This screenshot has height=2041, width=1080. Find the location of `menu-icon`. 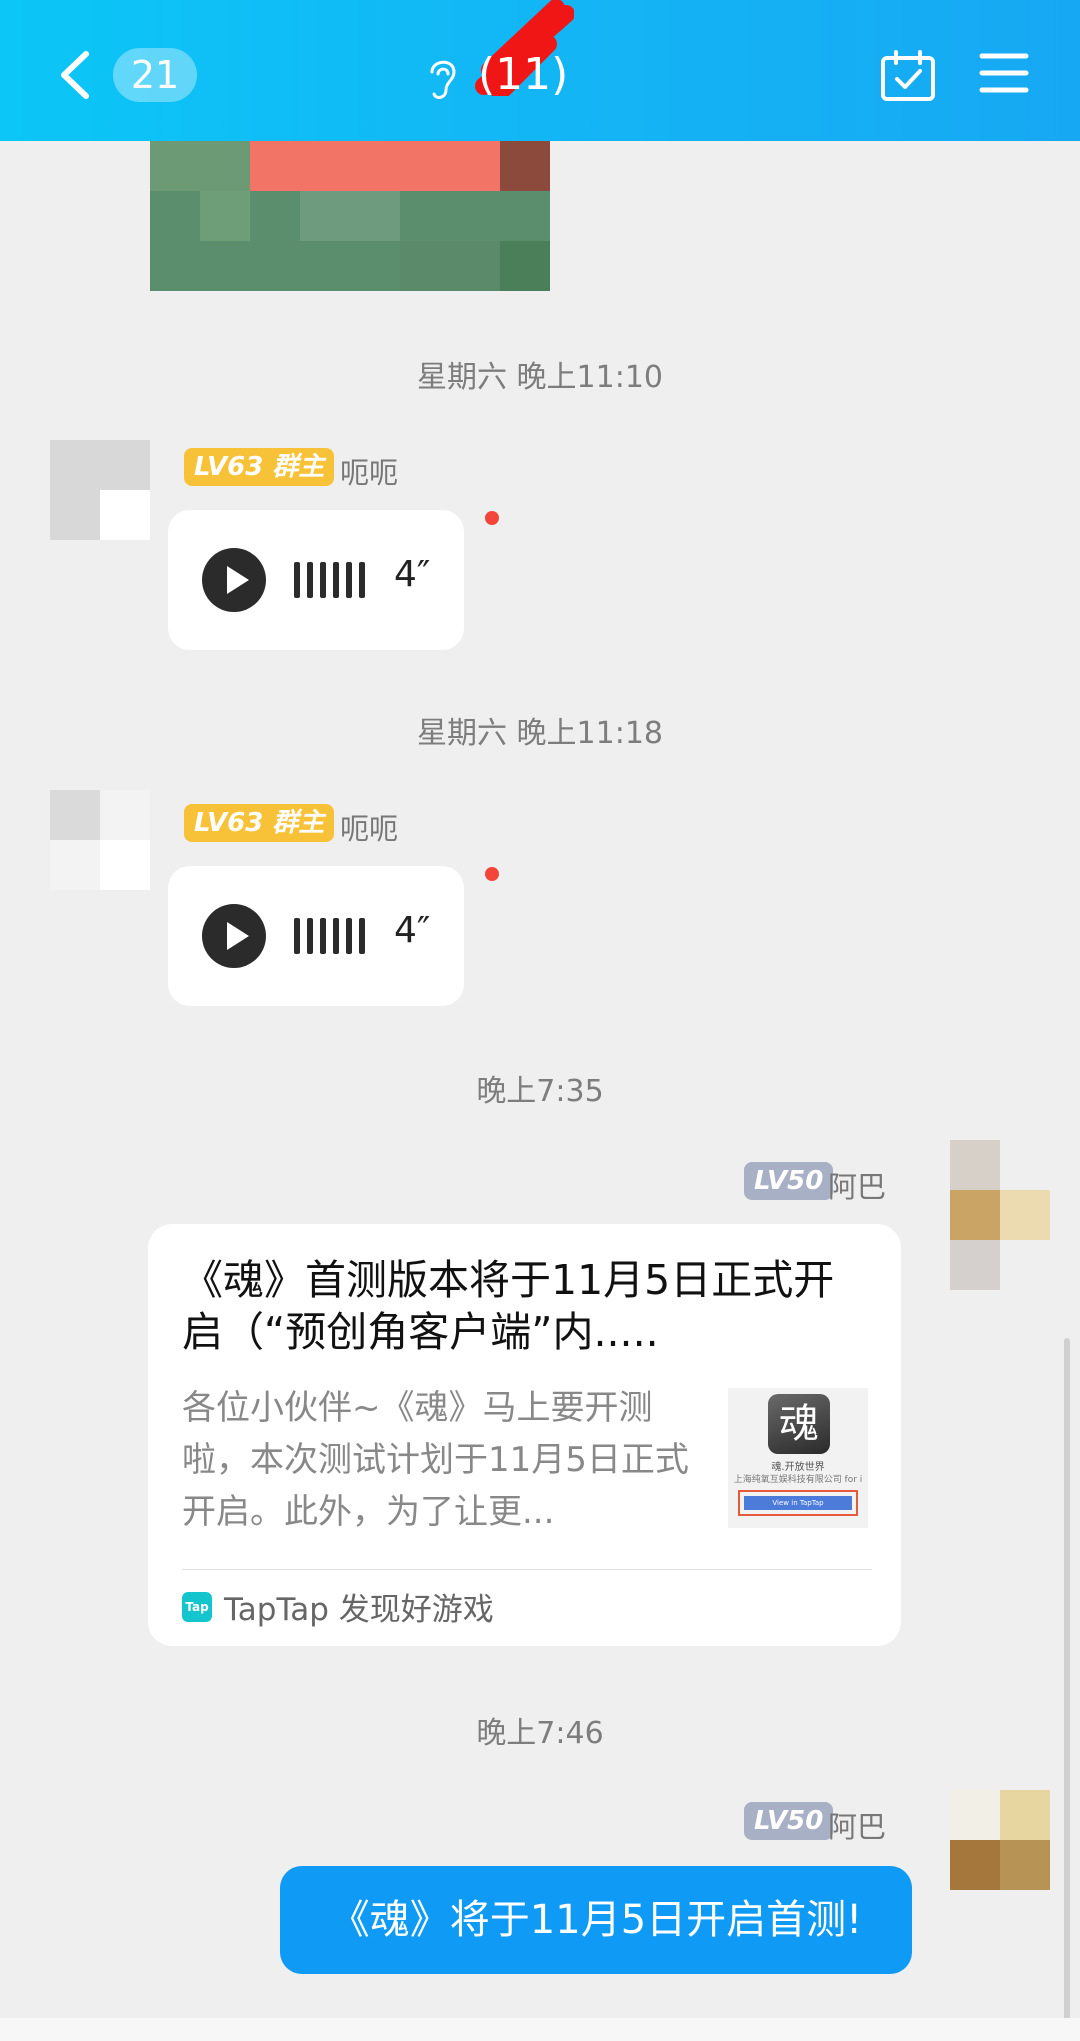

menu-icon is located at coordinates (1004, 73).